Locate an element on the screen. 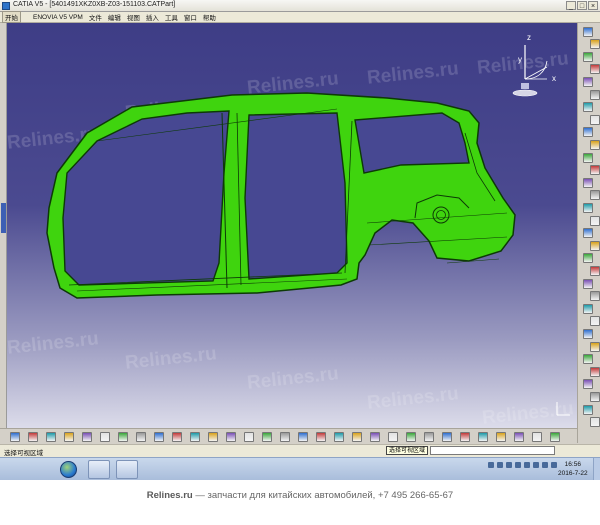  footer-brand: Relines.ru is located at coordinates (169, 495).